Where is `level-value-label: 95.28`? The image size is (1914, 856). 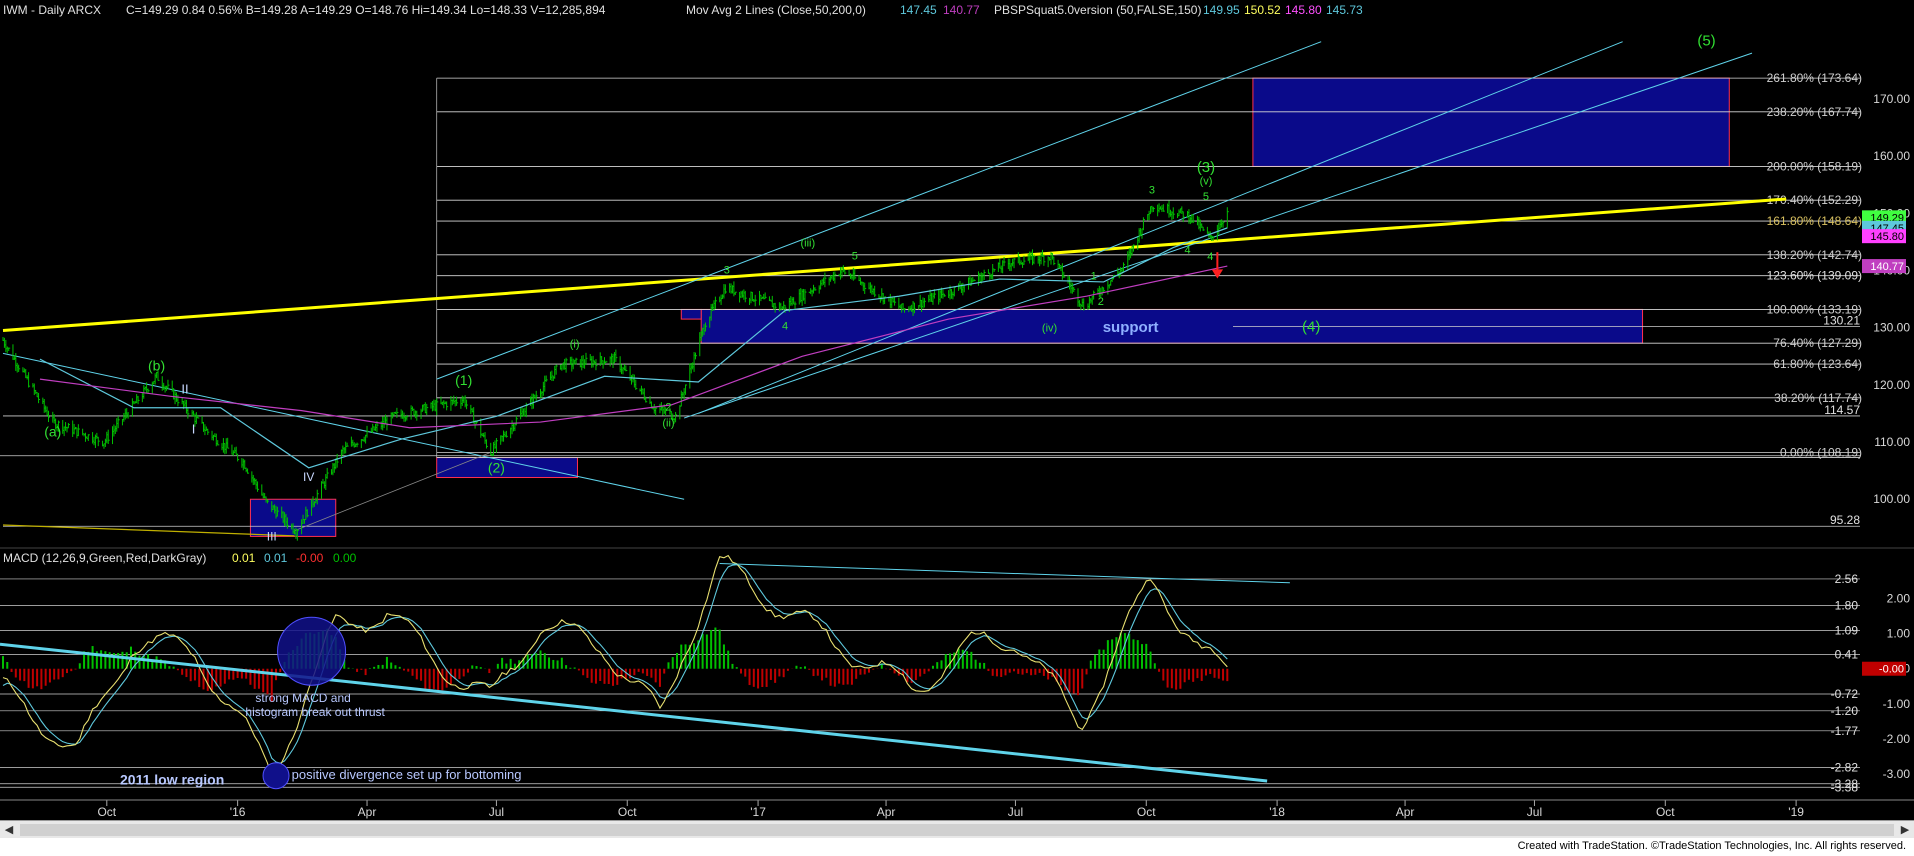
level-value-label: 95.28 is located at coordinates (1845, 520).